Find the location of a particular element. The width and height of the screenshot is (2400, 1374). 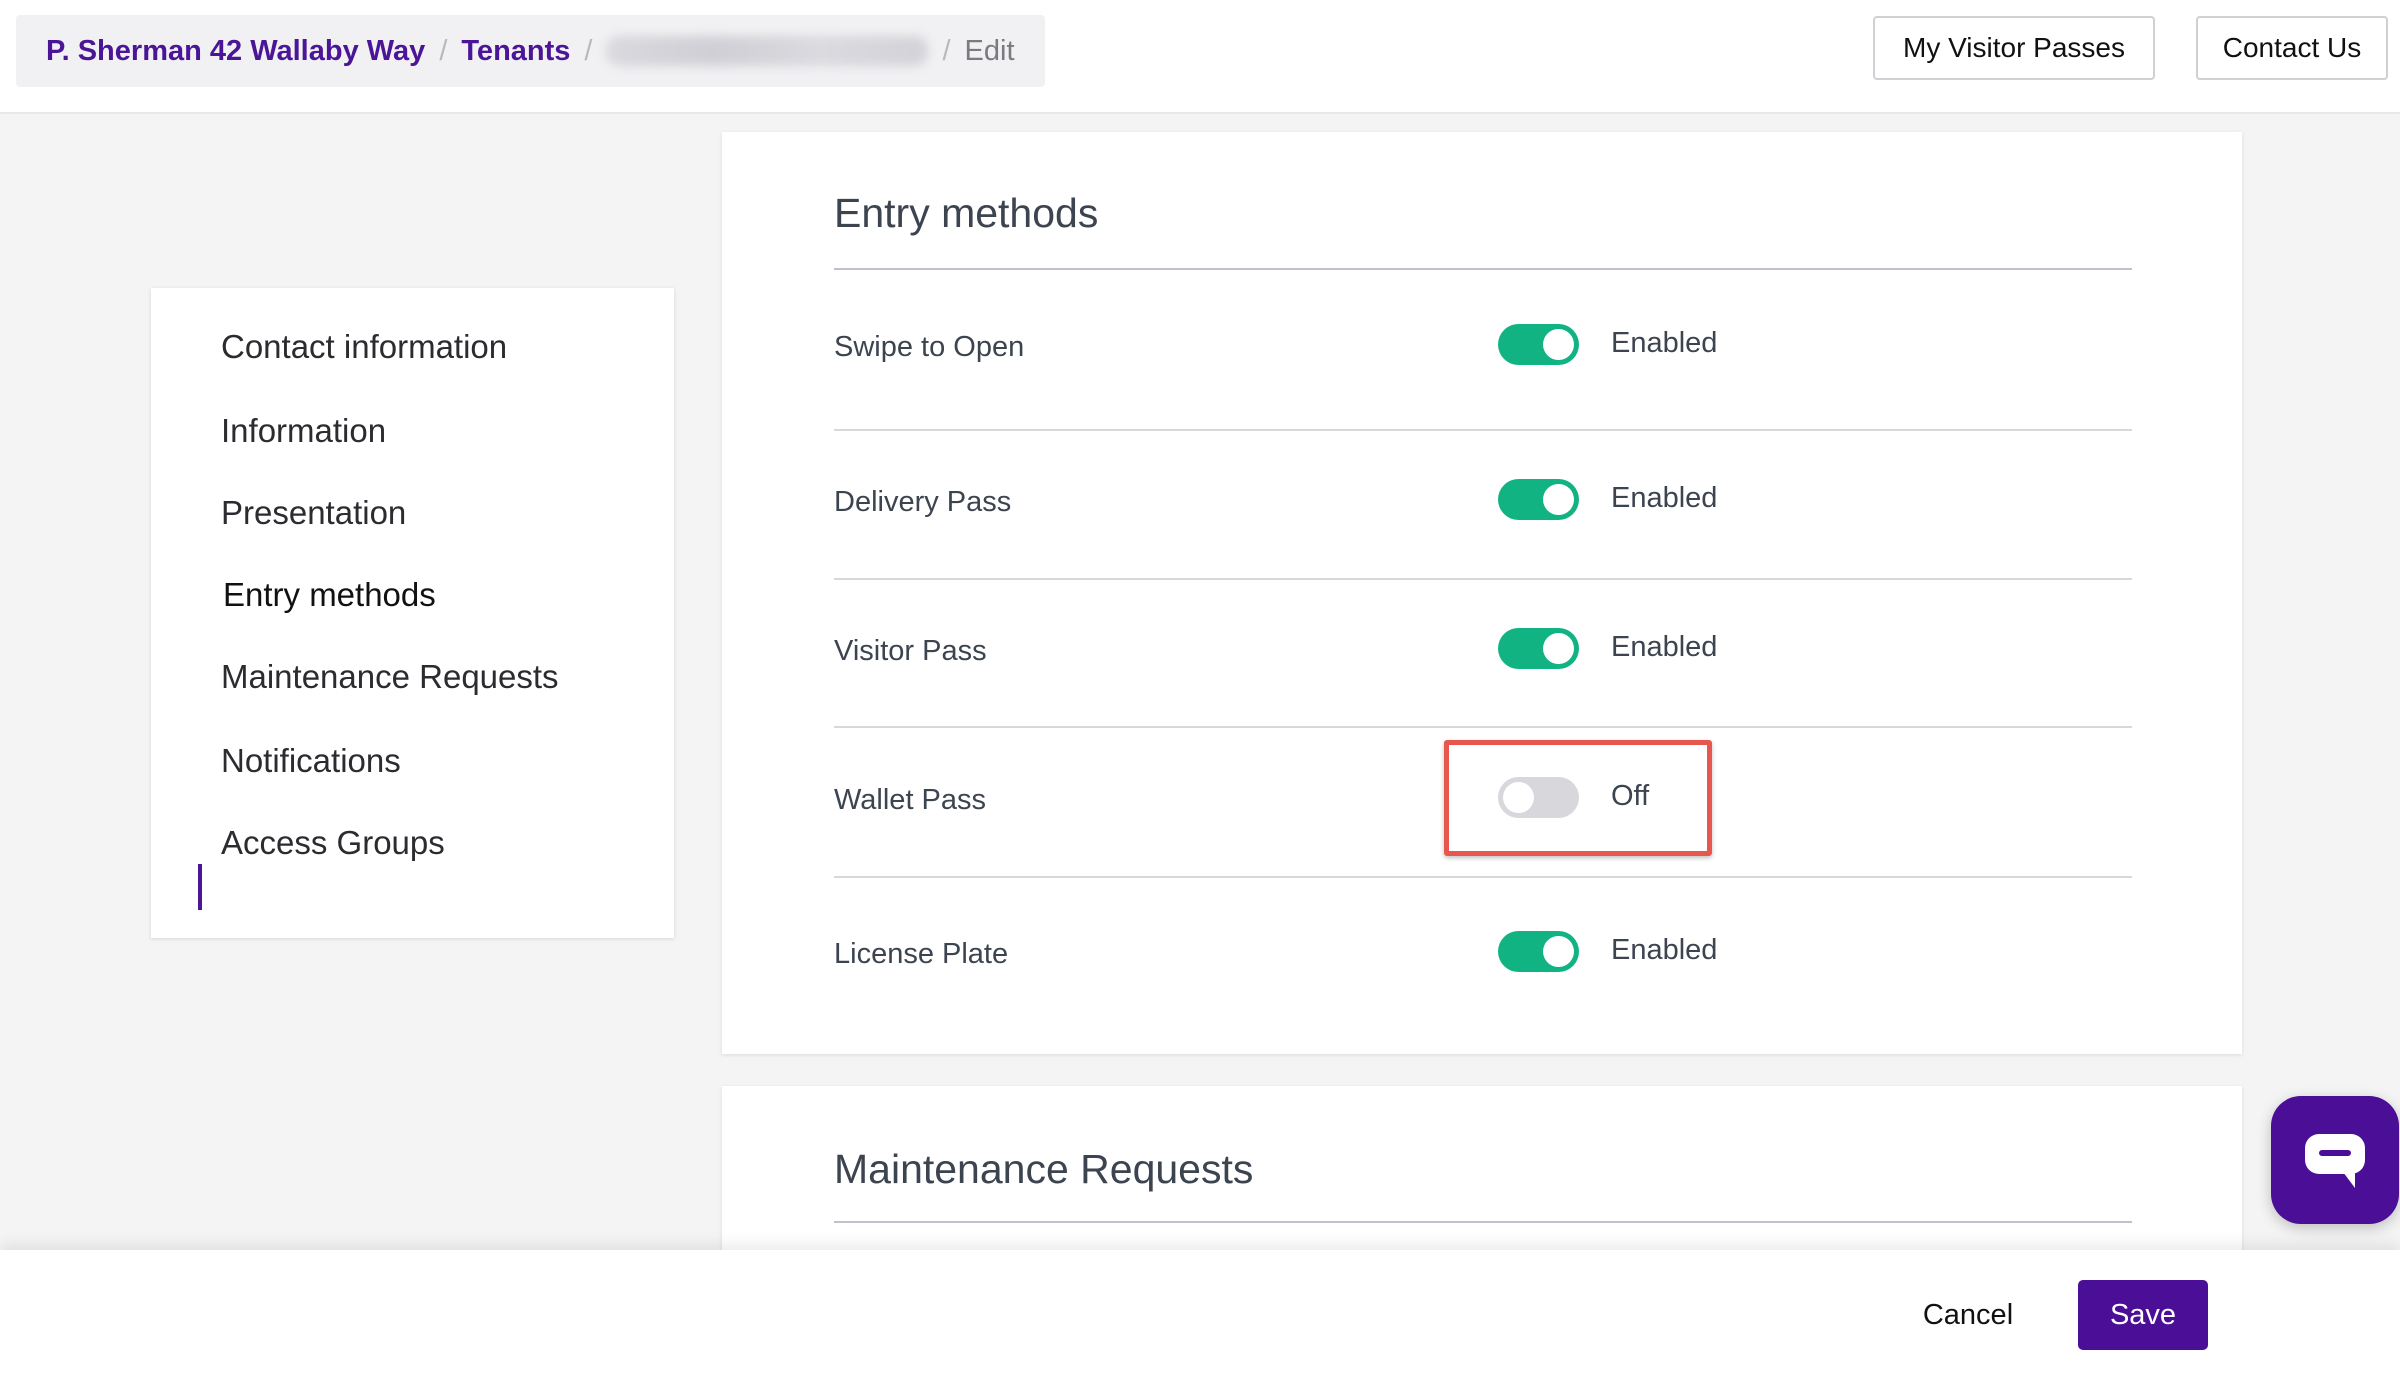

delivery-pass-toggle is located at coordinates (1538, 499).